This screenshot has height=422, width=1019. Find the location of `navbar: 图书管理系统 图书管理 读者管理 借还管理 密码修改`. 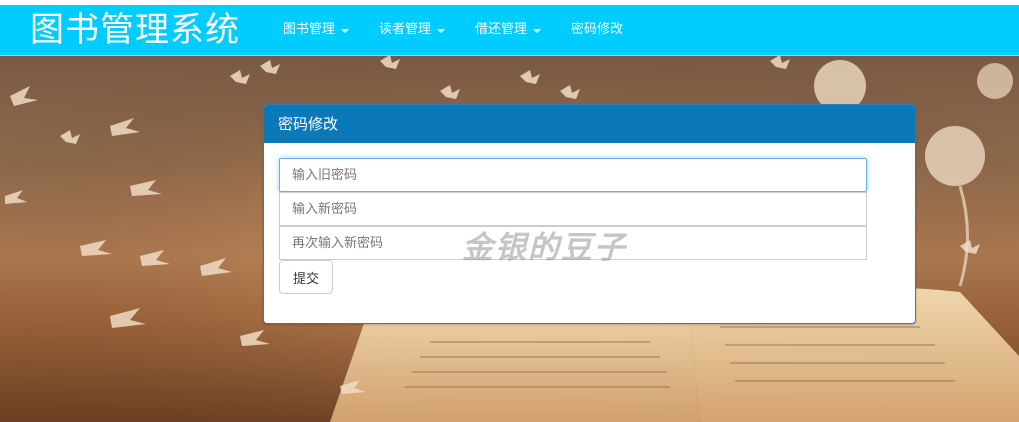

navbar: 图书管理系统 图书管理 读者管理 借还管理 密码修改 is located at coordinates (509, 30).